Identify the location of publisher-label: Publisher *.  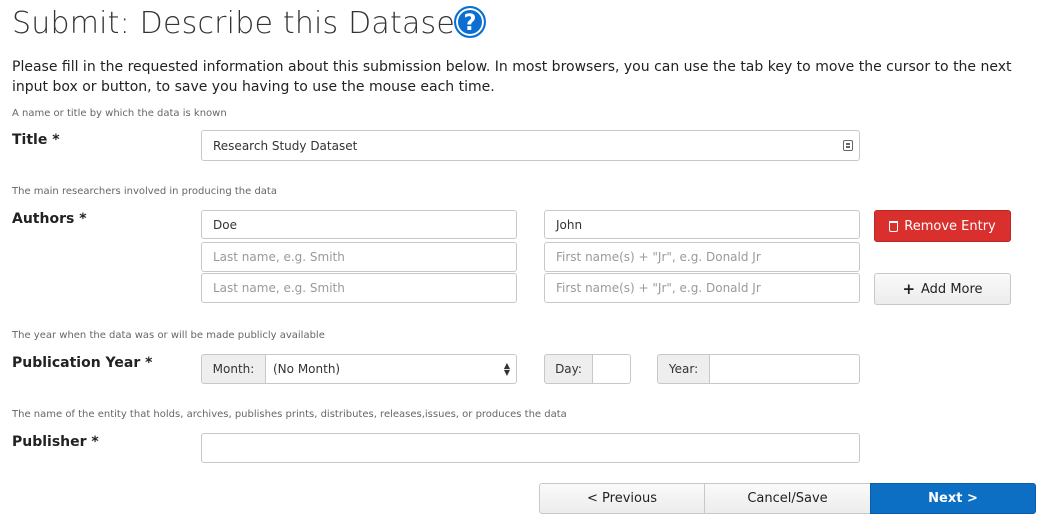
(55, 442).